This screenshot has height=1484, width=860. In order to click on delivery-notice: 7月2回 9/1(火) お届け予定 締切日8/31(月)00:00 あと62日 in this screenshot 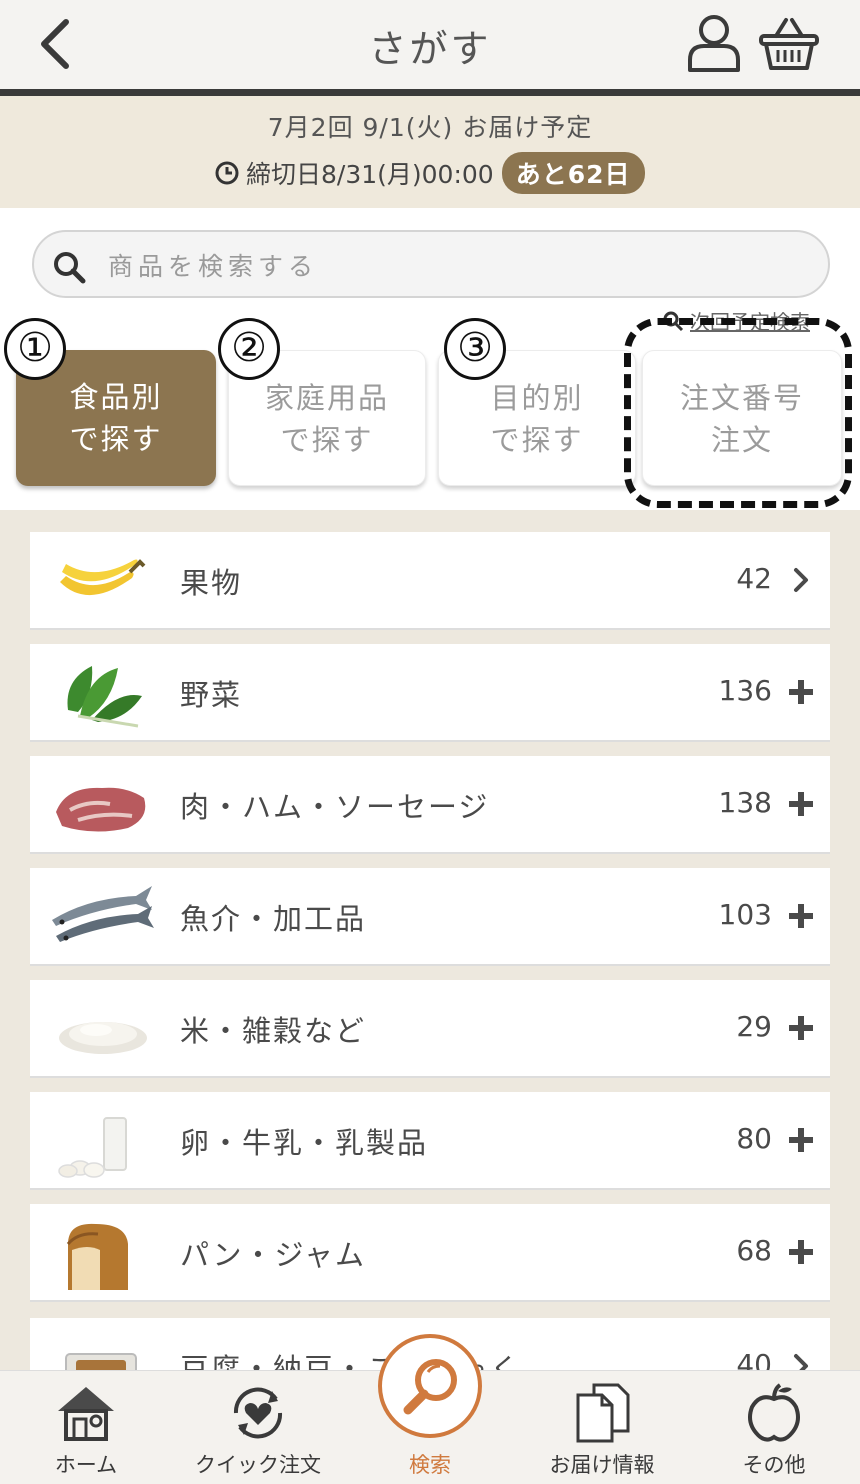, I will do `click(430, 152)`.